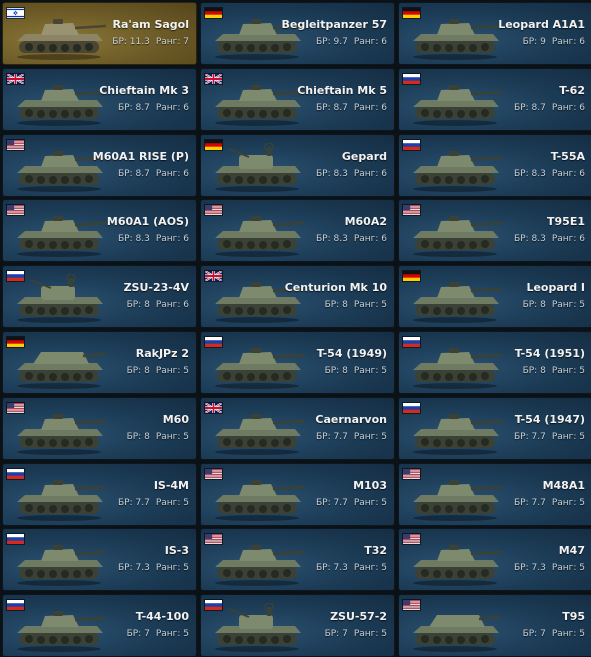 The height and width of the screenshot is (657, 591). Describe the element at coordinates (99, 625) in the screenshot. I see `vehicle-card-t-44-100: T-44-100 БР: 7 Ранг: 5` at that location.